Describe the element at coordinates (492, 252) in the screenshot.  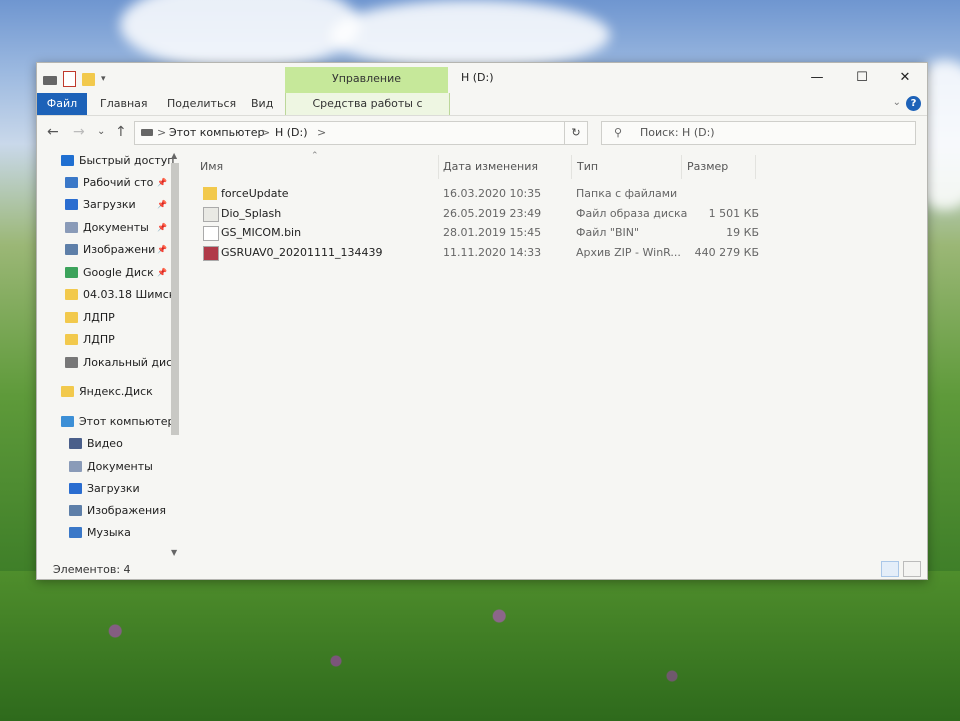
I see `file-date: 11.11.2020 14:33` at that location.